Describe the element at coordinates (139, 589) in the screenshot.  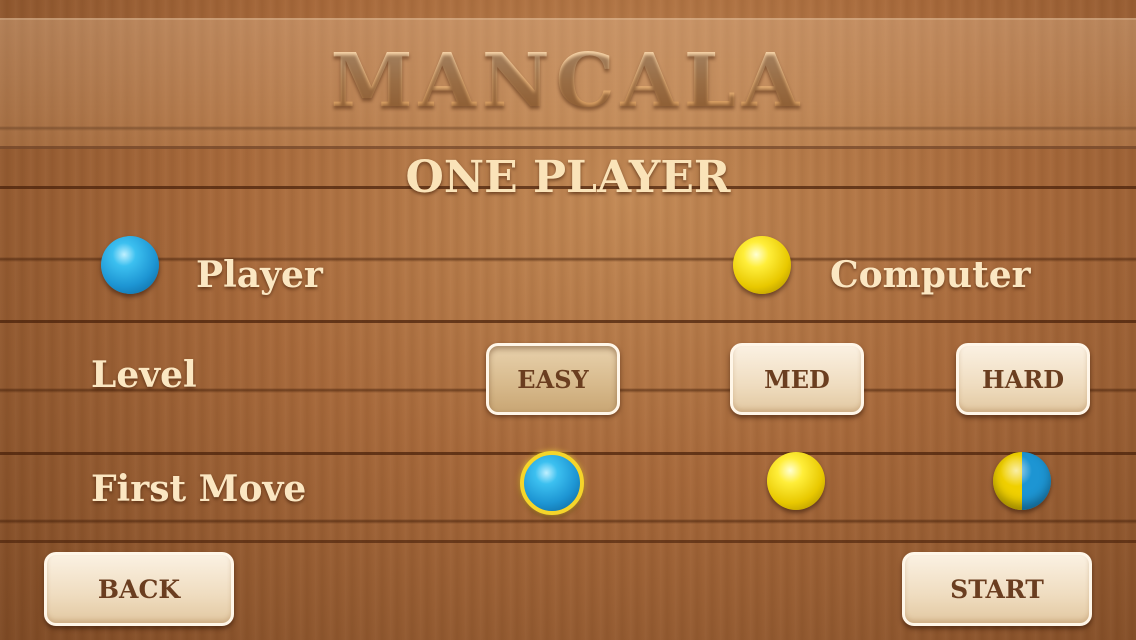
I see `back-button: BACK` at that location.